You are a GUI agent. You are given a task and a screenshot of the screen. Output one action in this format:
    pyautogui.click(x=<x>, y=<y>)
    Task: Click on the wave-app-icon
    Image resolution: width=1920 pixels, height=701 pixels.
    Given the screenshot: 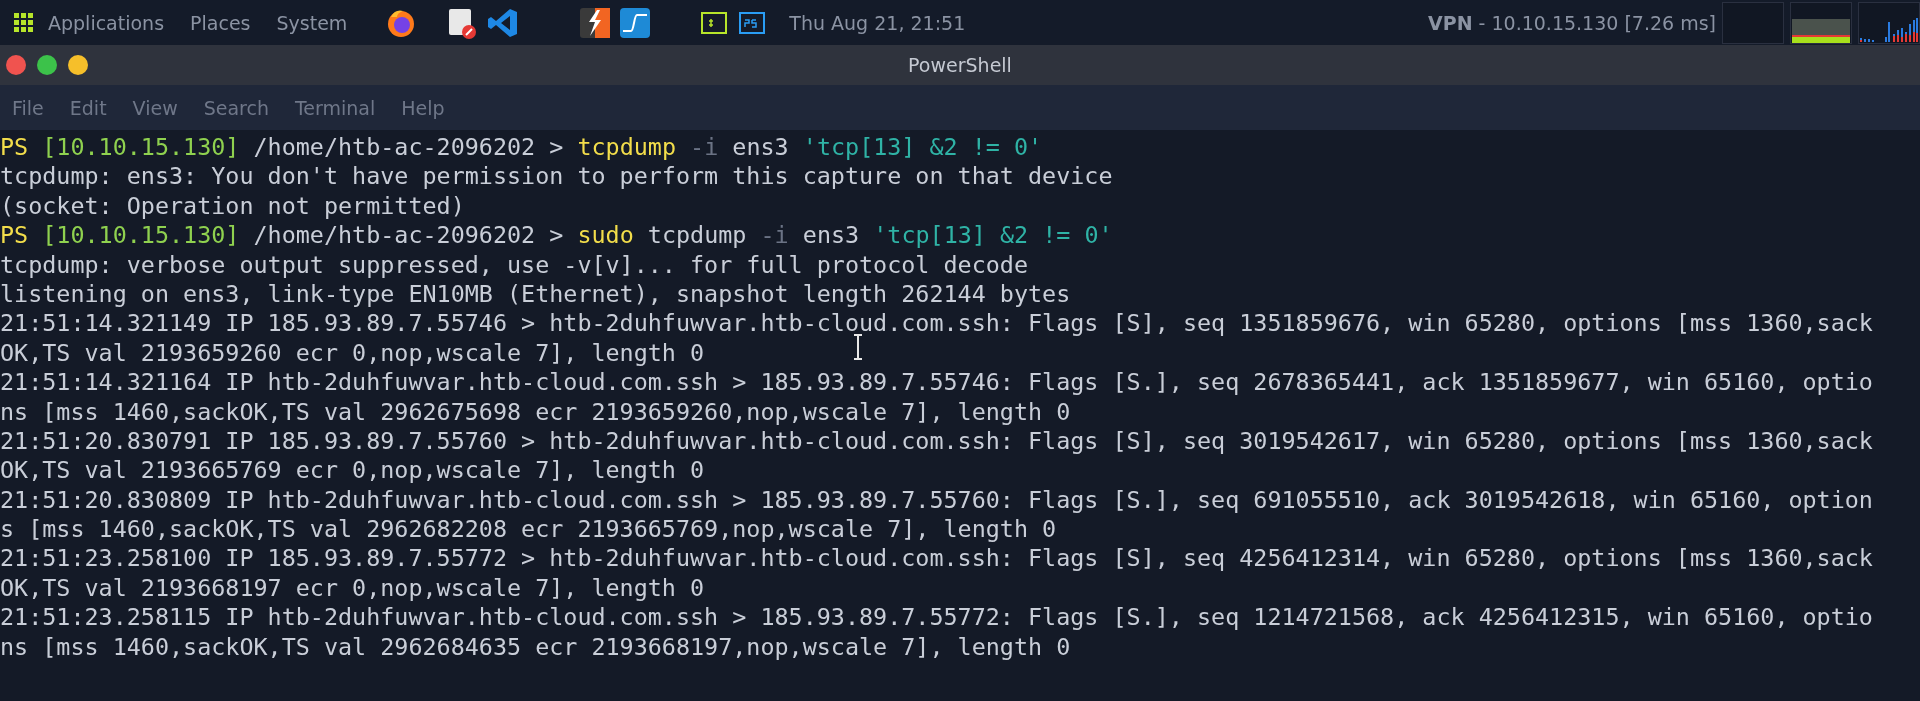 What is the action you would take?
    pyautogui.click(x=635, y=22)
    